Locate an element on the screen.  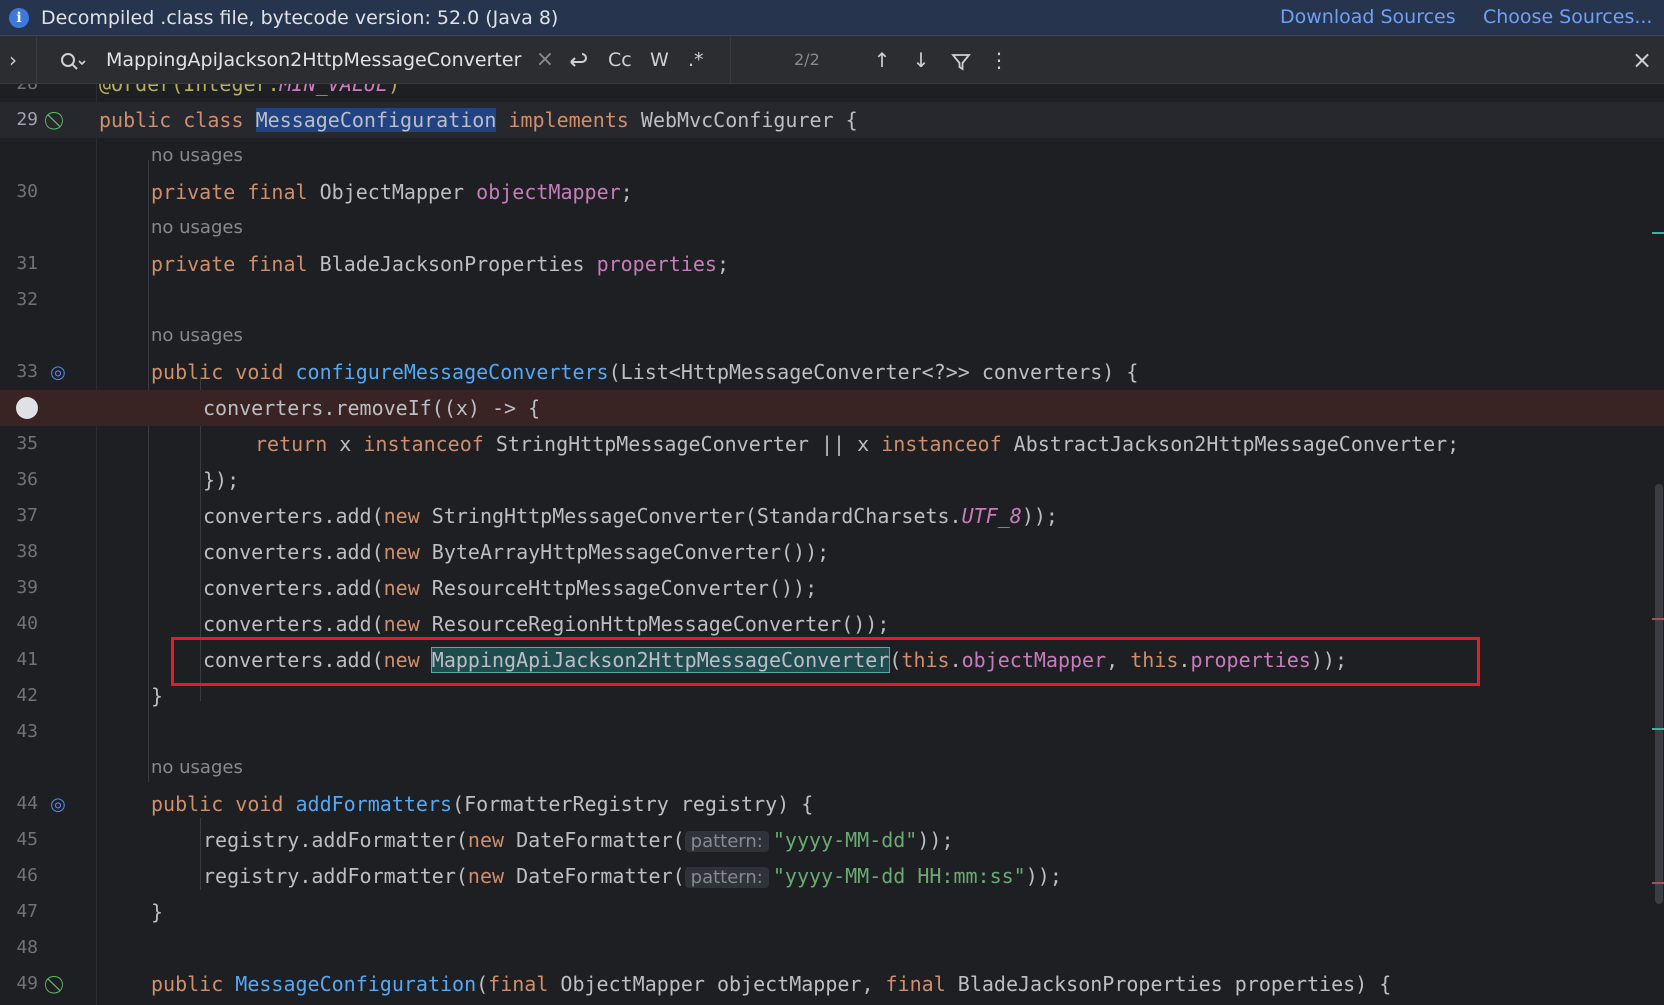
selected-class-name: MessageConfiguration is located at coordinates (376, 120).